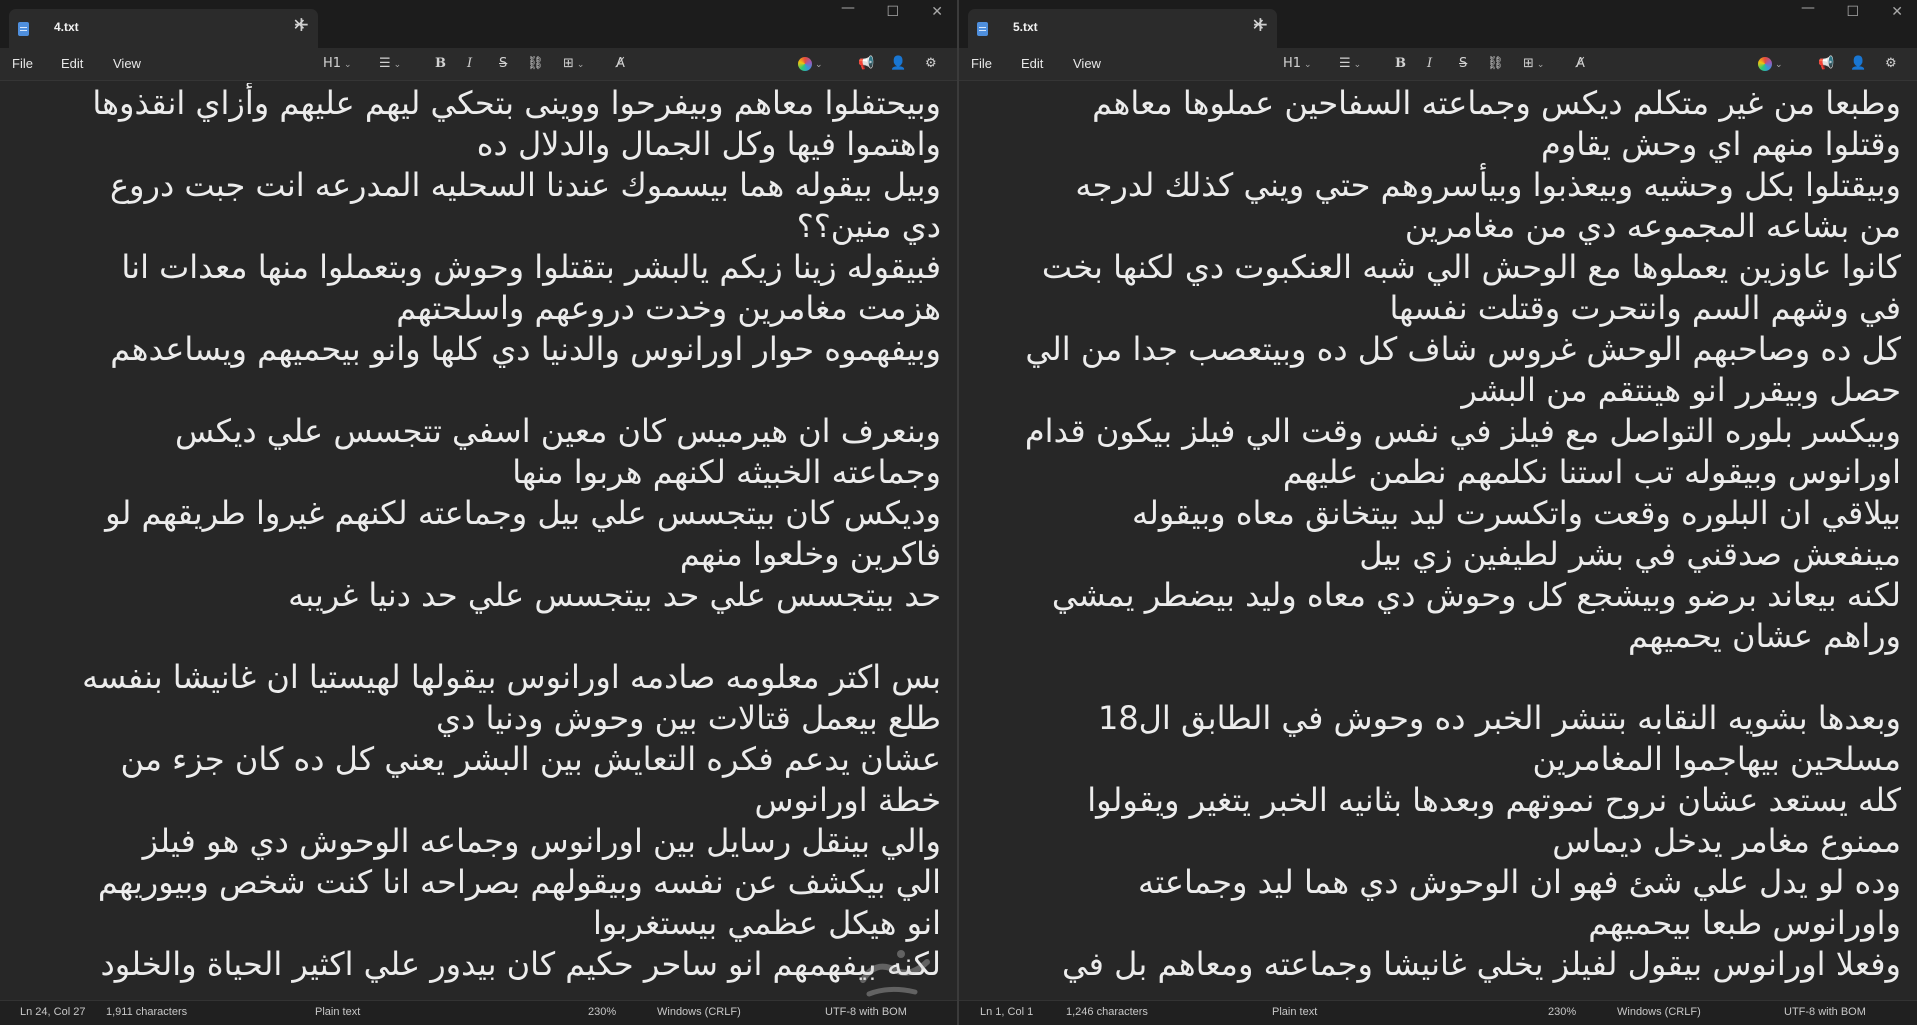 The width and height of the screenshot is (1917, 1025). I want to click on tab-title: 5.txt, so click(1025, 27).